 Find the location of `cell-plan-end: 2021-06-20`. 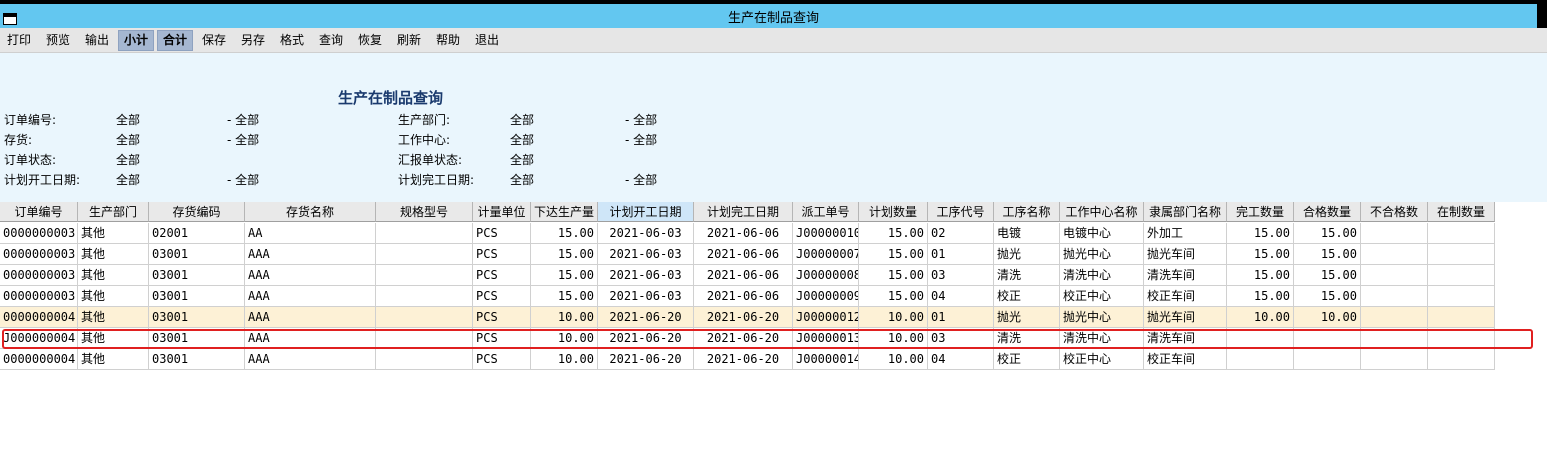

cell-plan-end: 2021-06-20 is located at coordinates (743, 338).